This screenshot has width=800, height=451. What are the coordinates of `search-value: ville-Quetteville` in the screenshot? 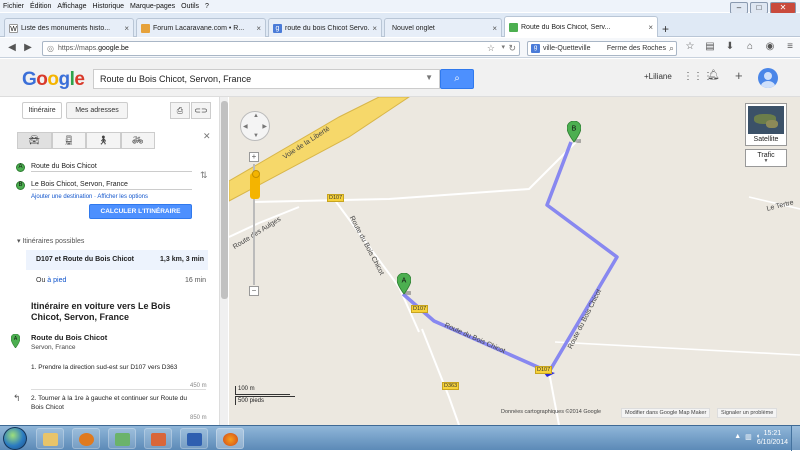 It's located at (567, 48).